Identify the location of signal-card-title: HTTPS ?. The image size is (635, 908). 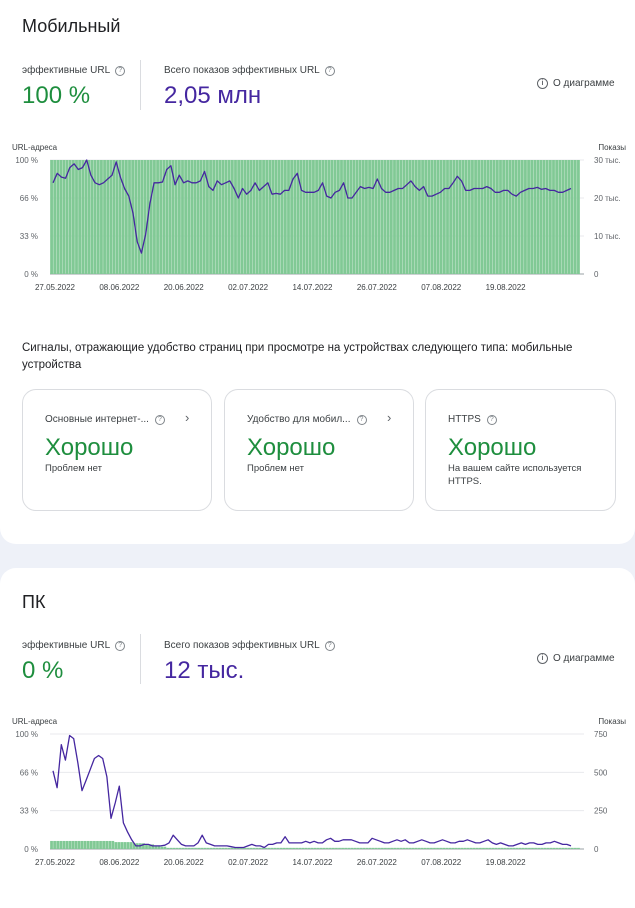
(472, 419).